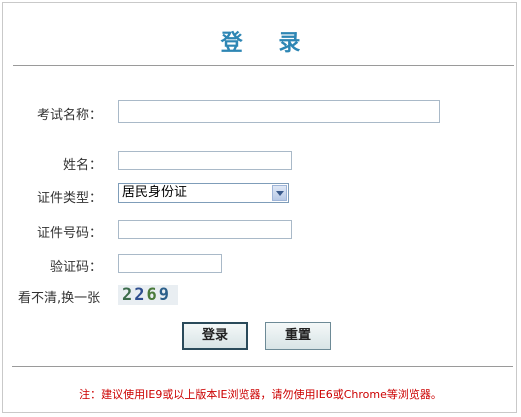  What do you see at coordinates (205, 229) in the screenshot?
I see `id-number-input` at bounding box center [205, 229].